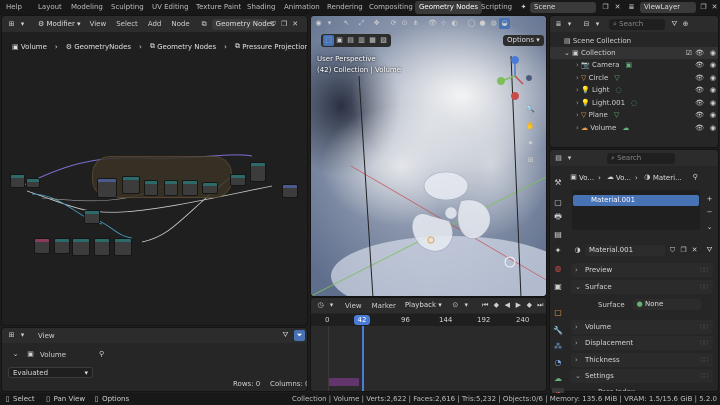 The width and height of the screenshot is (720, 405). What do you see at coordinates (11, 24) in the screenshot?
I see `node-editor-type-icon: ⊞` at bounding box center [11, 24].